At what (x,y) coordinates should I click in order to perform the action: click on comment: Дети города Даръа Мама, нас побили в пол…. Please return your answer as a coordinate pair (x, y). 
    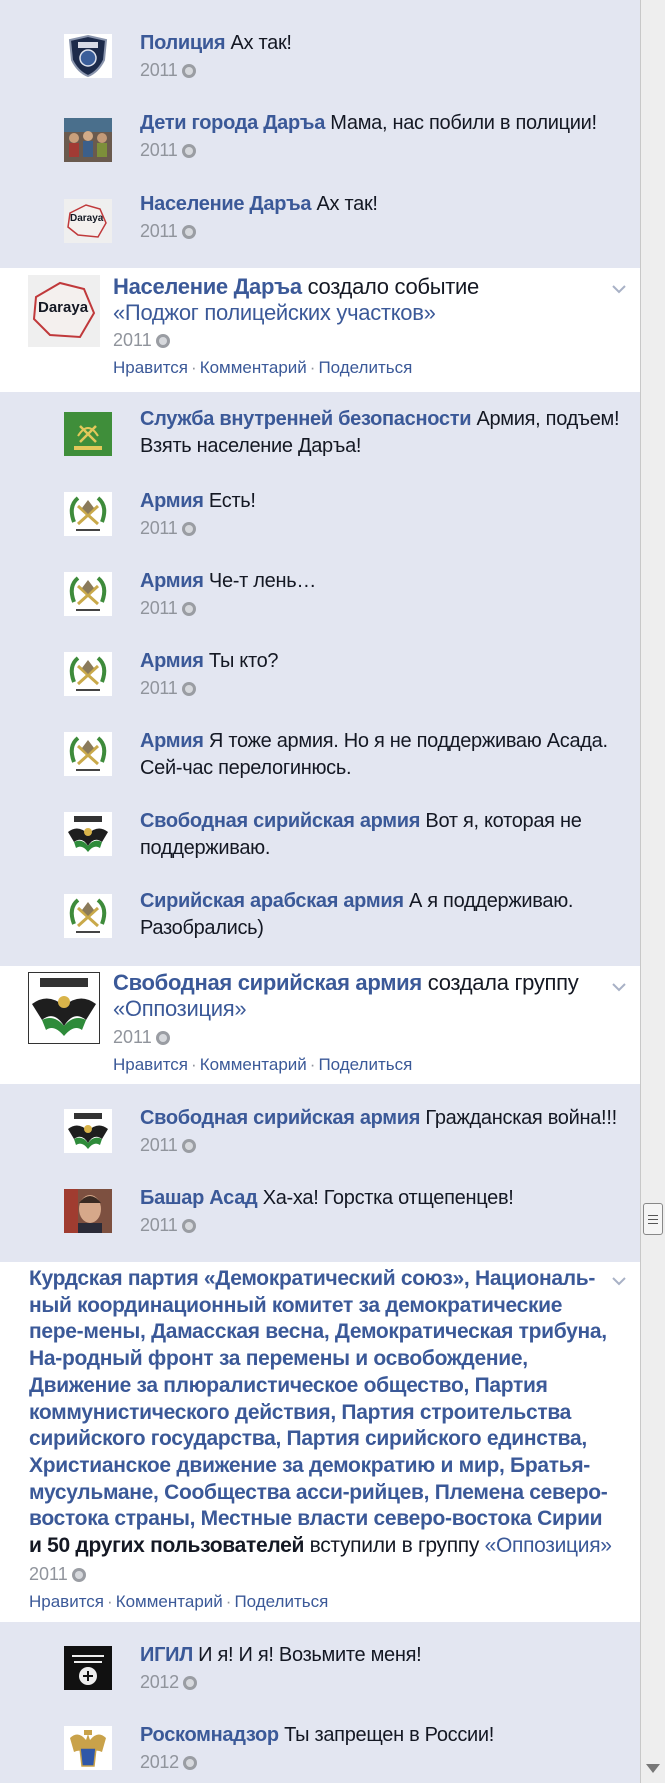
    Looking at the image, I should click on (320, 145).